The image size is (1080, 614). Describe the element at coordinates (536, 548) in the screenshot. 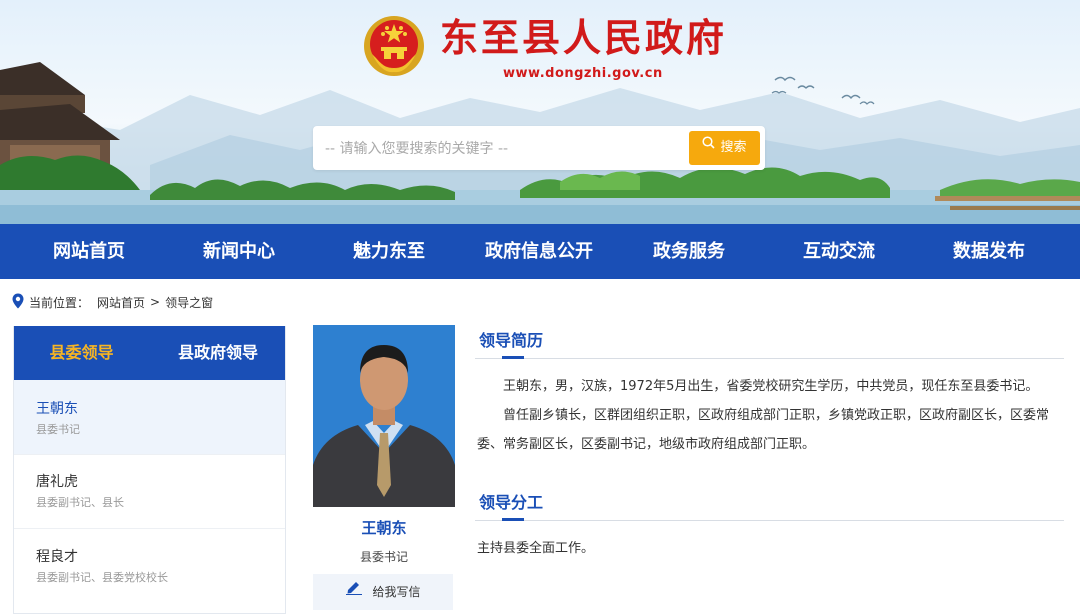

I see `duty-text: 主持县委全面工作。` at that location.